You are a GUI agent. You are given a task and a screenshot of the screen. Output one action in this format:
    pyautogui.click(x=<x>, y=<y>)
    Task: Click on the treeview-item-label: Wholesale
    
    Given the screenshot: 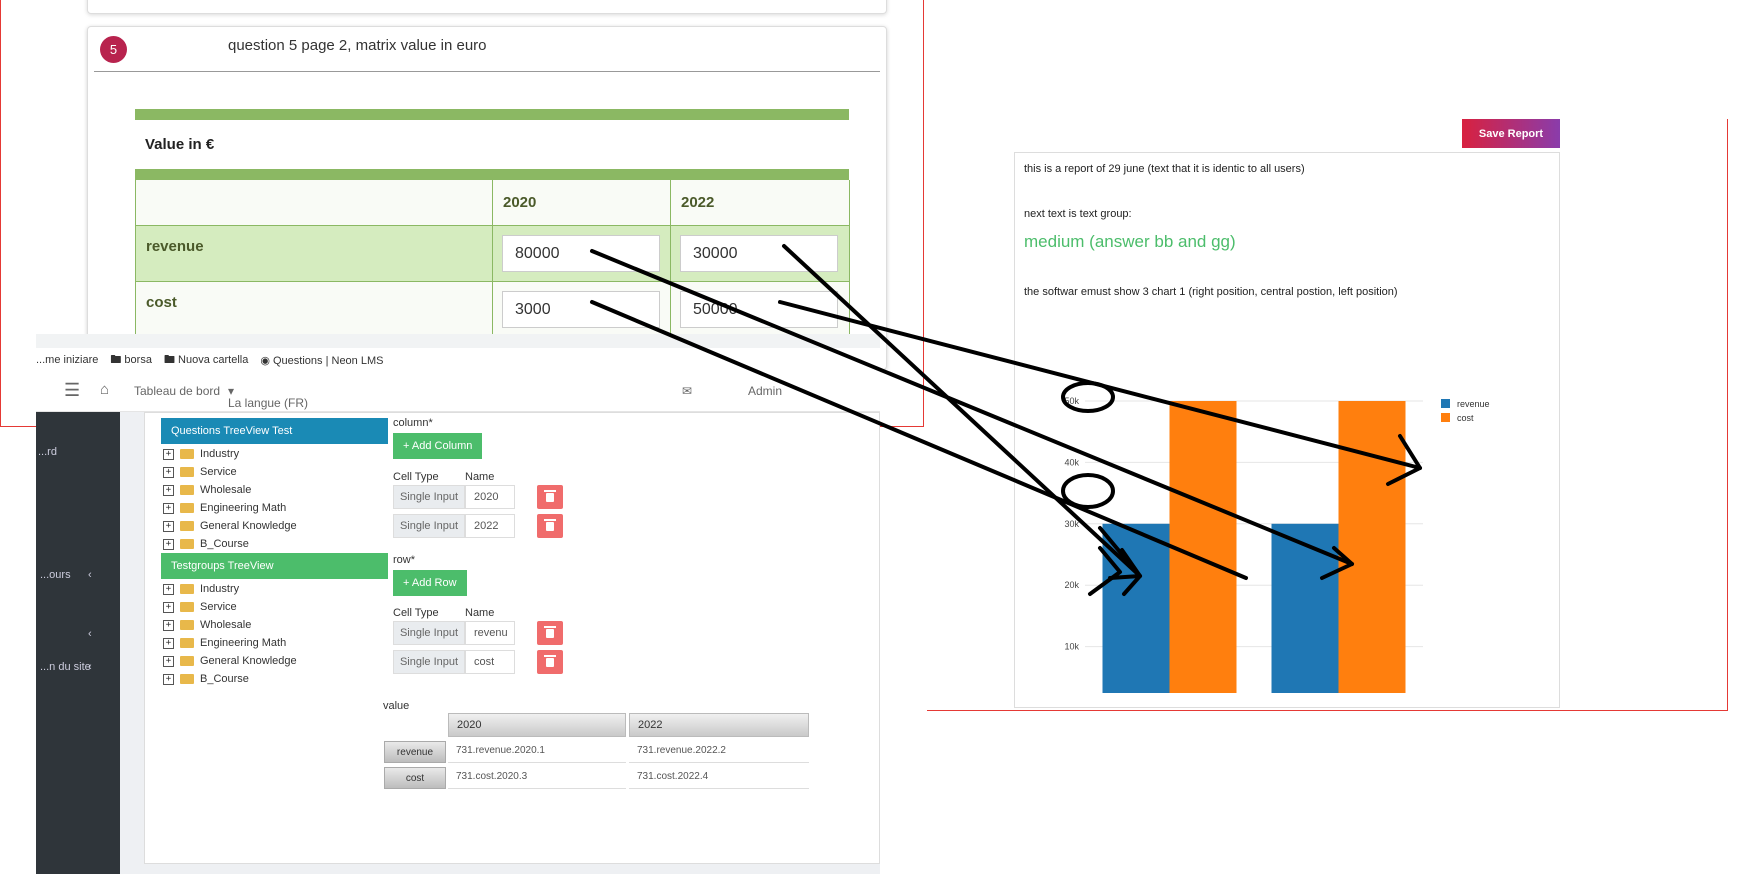 What is the action you would take?
    pyautogui.click(x=226, y=490)
    